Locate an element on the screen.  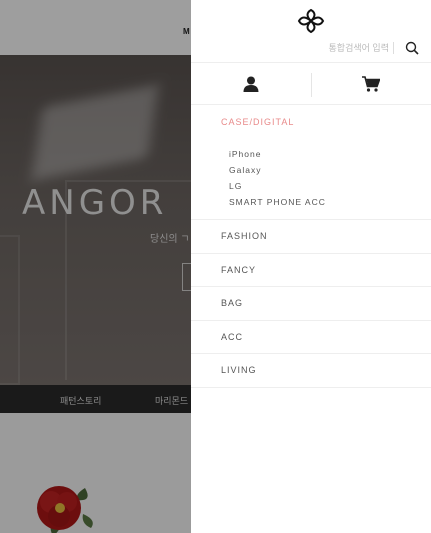
search-divider is located at coordinates (393, 48).